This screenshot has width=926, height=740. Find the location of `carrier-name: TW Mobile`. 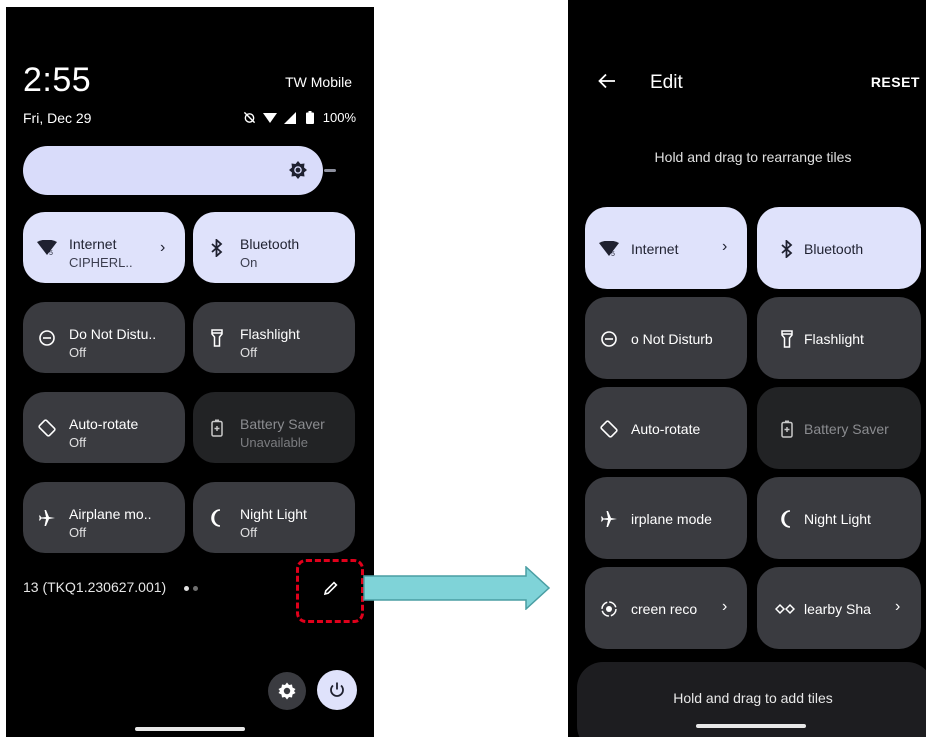

carrier-name: TW Mobile is located at coordinates (318, 82).